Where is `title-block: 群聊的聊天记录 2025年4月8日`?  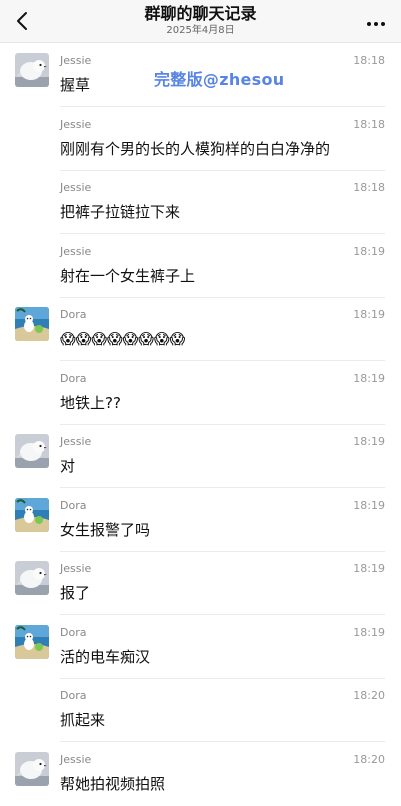
title-block: 群聊的聊天记录 2025年4月8日 is located at coordinates (200, 20).